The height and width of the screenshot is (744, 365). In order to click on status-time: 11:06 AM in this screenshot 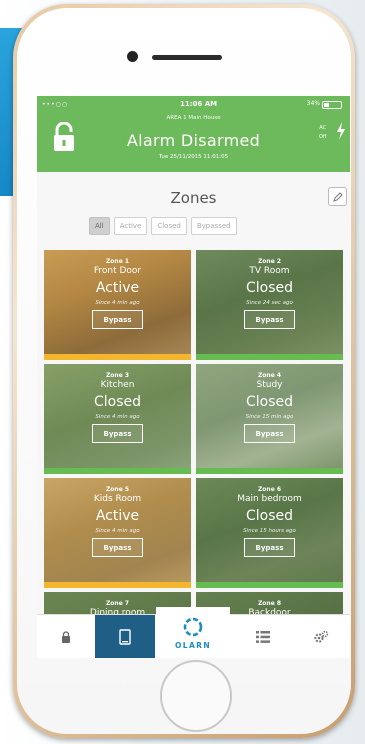, I will do `click(199, 104)`.